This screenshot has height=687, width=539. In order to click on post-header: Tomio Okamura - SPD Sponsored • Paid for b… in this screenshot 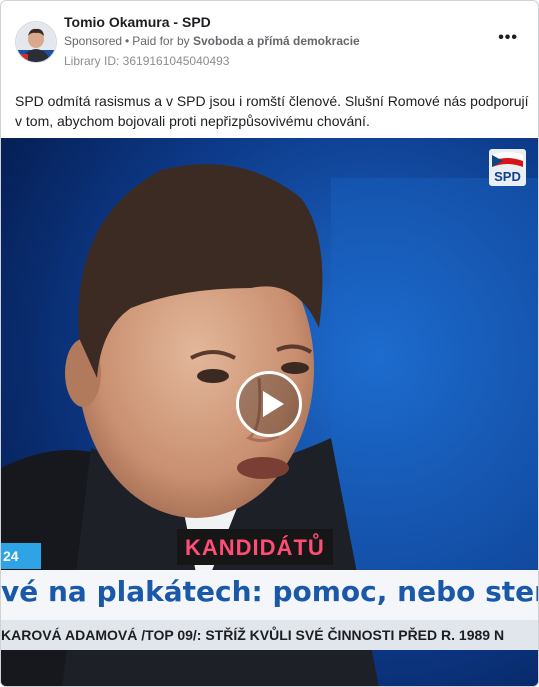, I will do `click(269, 41)`.